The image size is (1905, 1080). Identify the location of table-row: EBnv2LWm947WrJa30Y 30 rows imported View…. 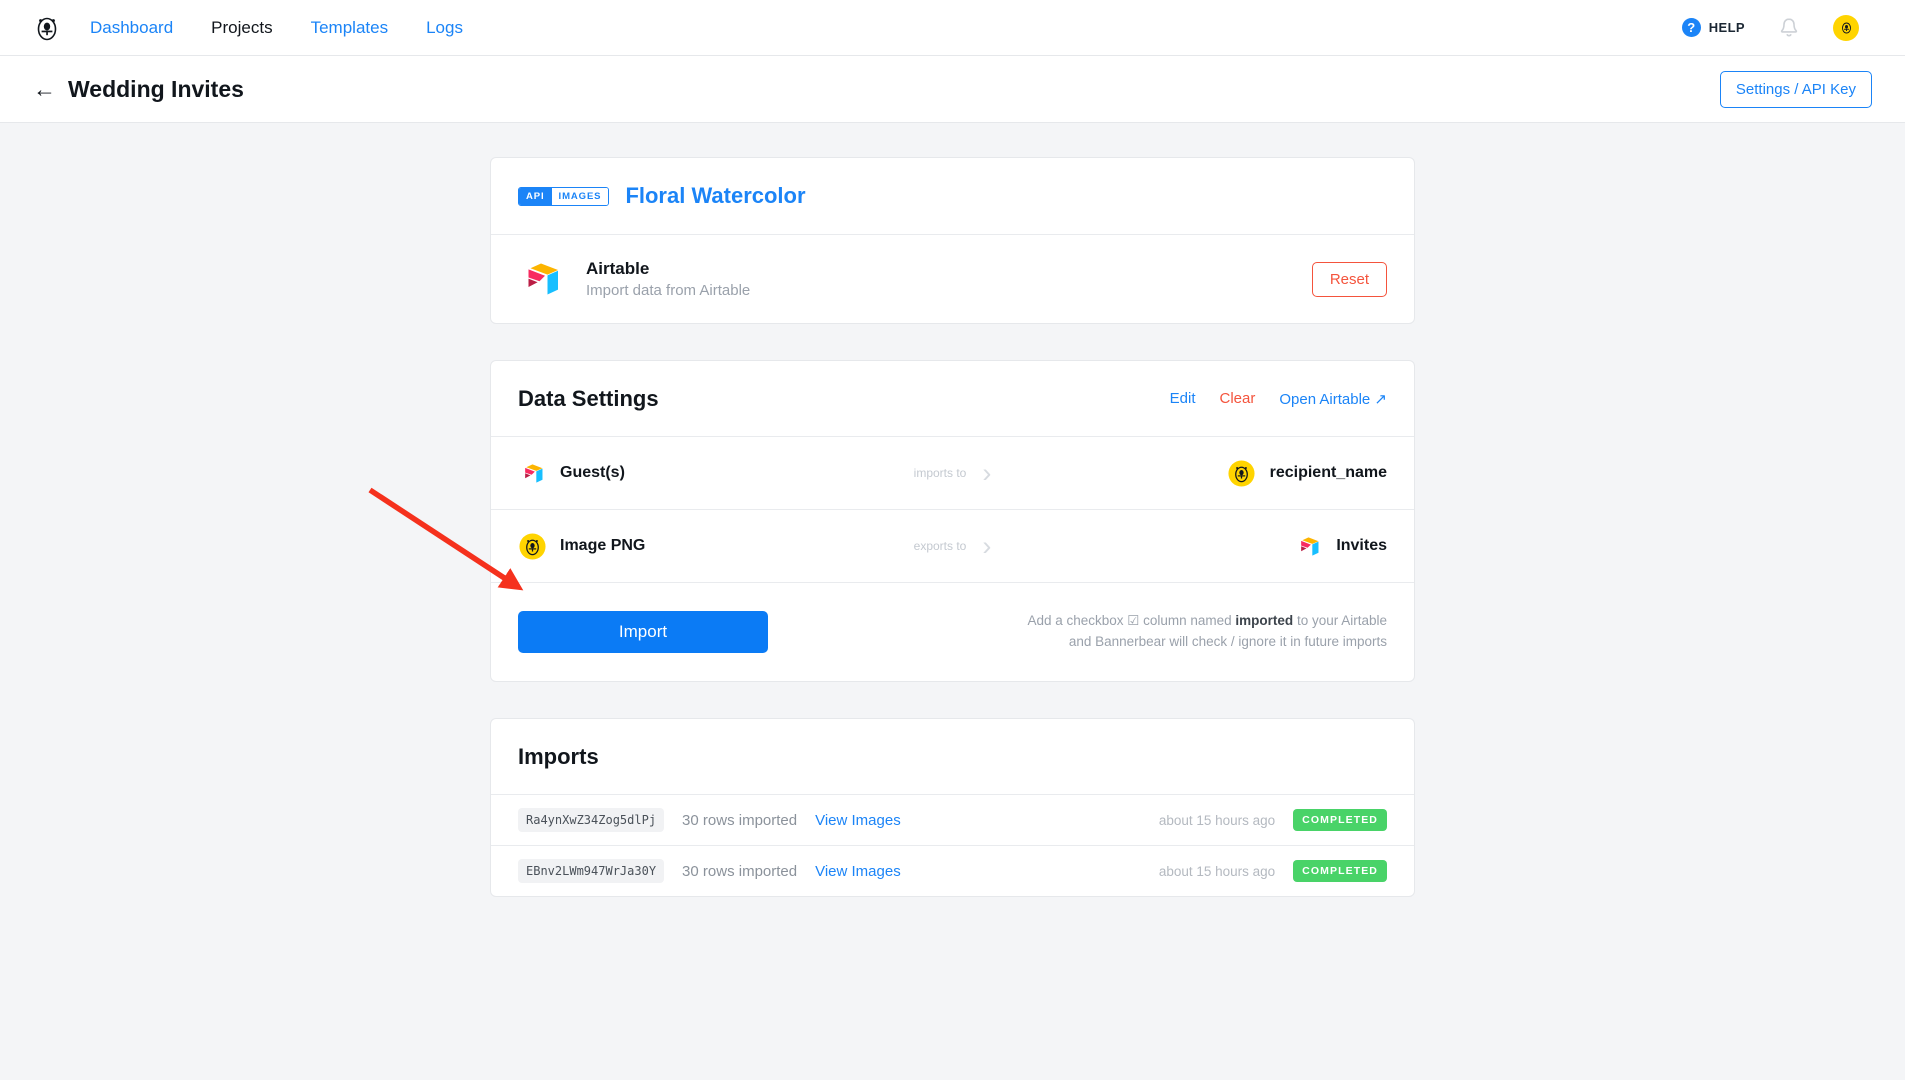
(952, 871).